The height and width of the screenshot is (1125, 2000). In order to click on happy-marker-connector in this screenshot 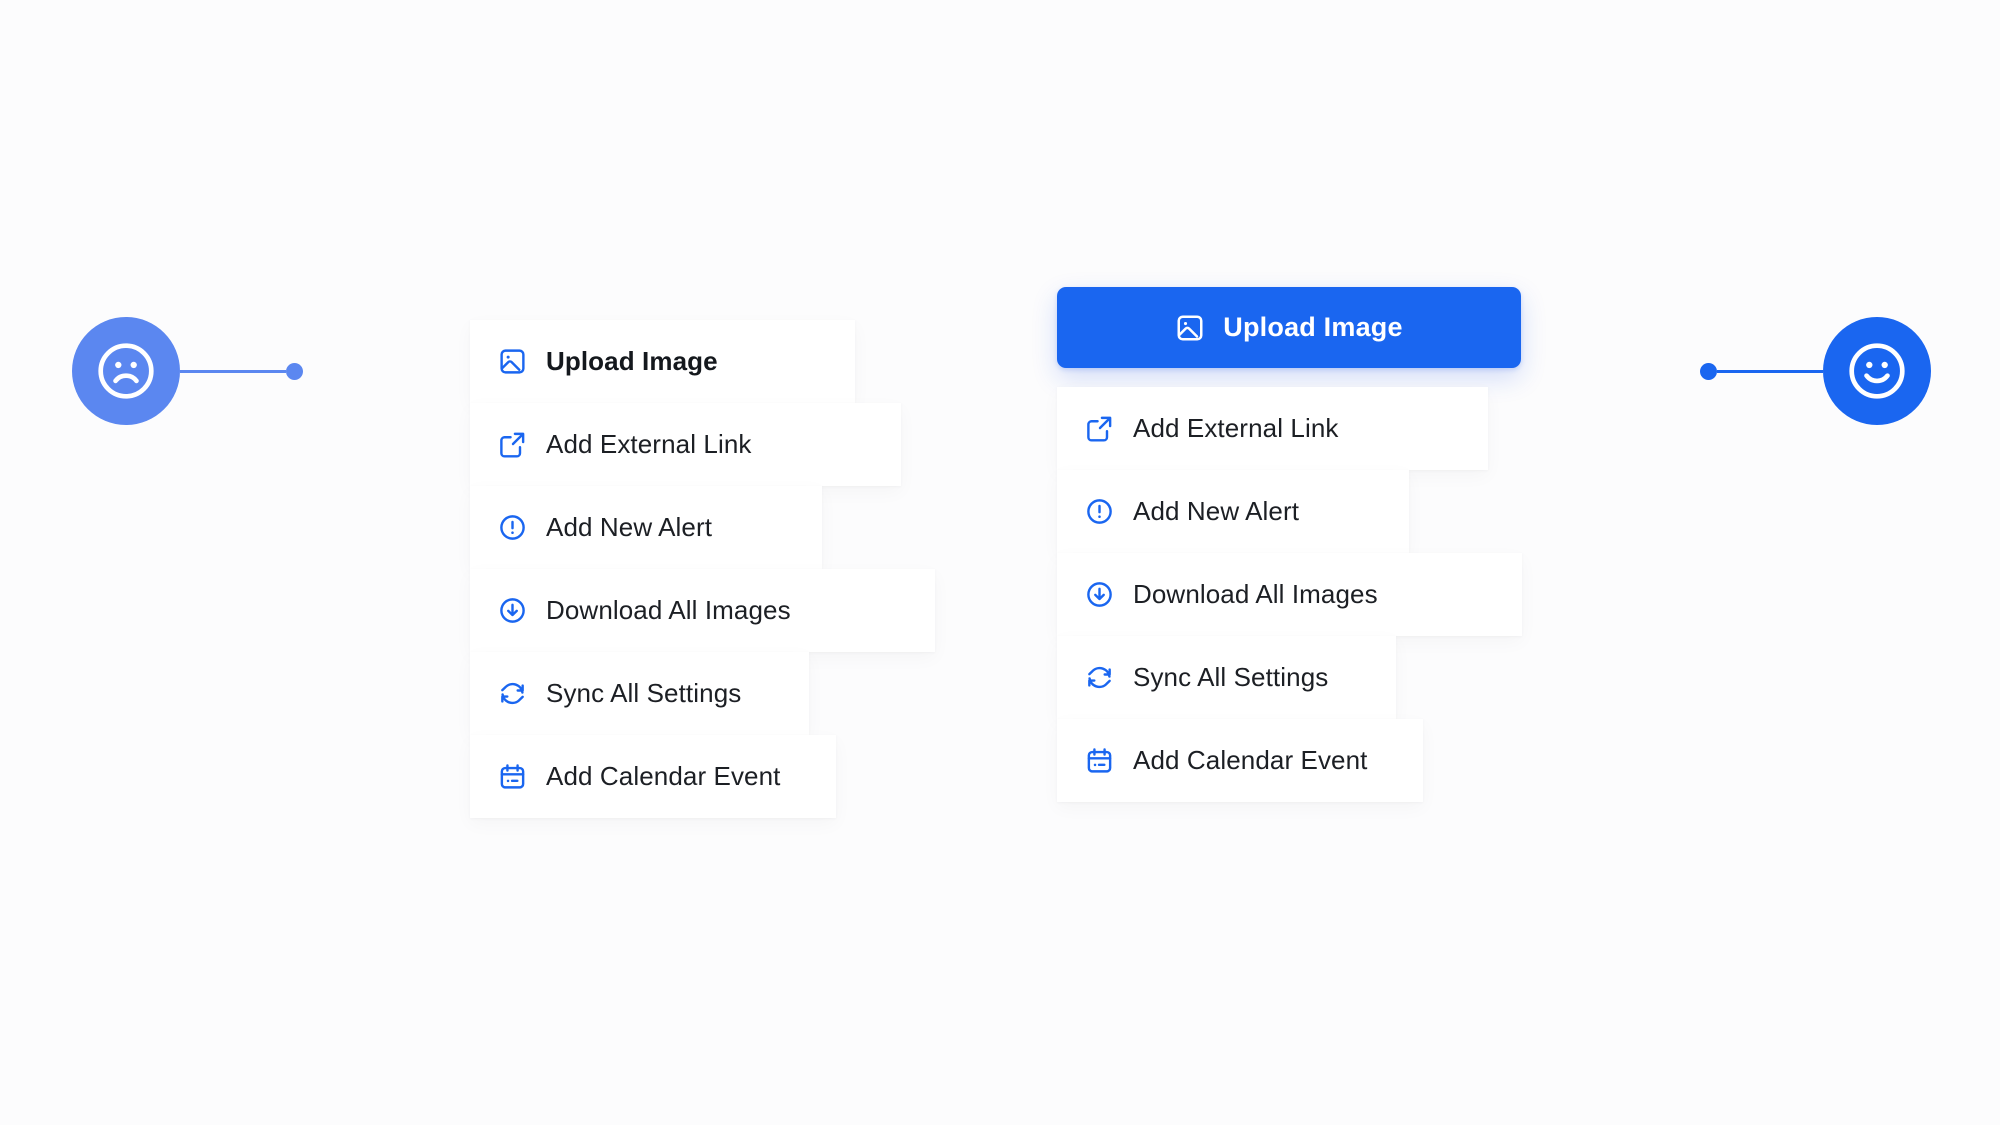, I will do `click(1761, 371)`.